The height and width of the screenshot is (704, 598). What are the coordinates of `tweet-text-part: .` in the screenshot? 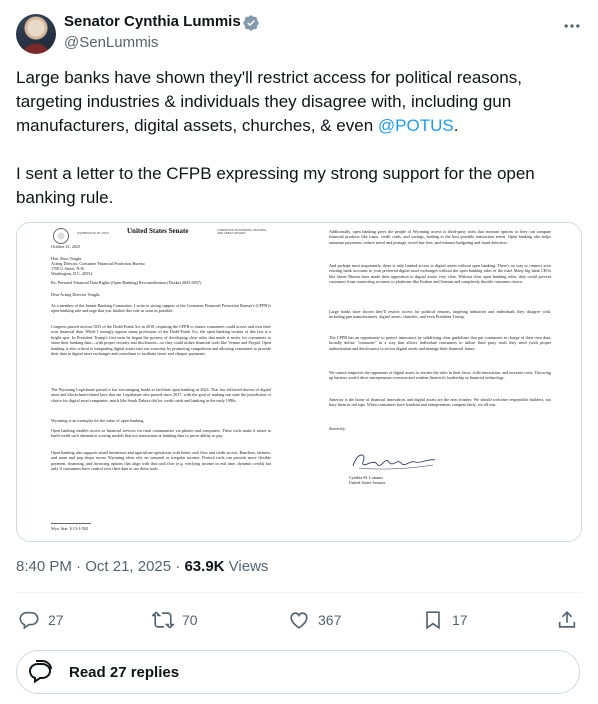 It's located at (456, 125).